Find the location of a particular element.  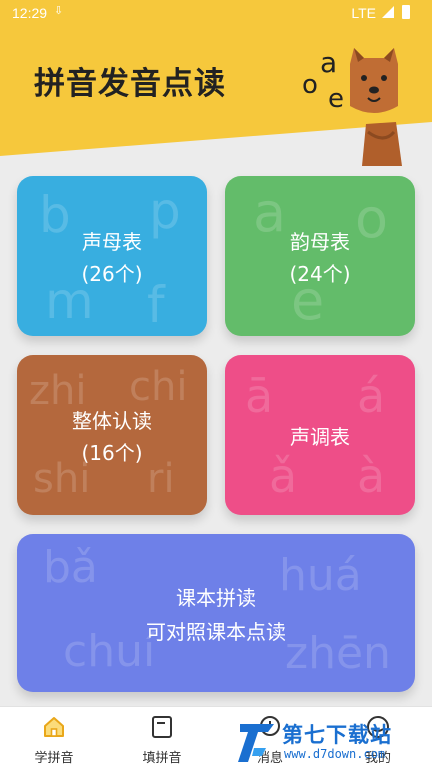

signal-icon is located at coordinates (388, 12).